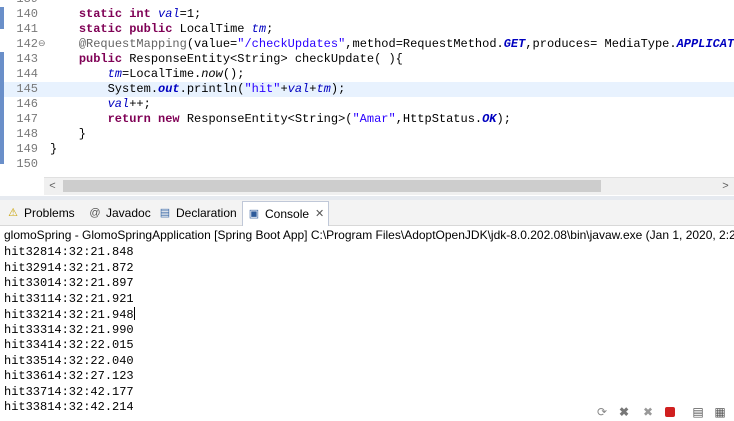 Image resolution: width=734 pixels, height=421 pixels. Describe the element at coordinates (367, 164) in the screenshot. I see `code-line: 150` at that location.